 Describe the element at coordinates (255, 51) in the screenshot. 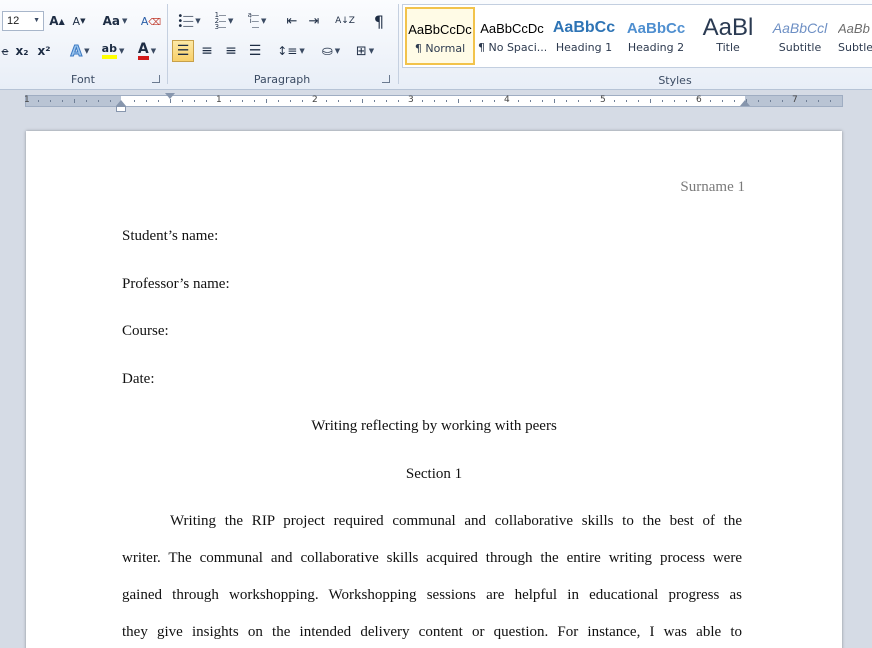

I see `justify-button: ☰` at that location.